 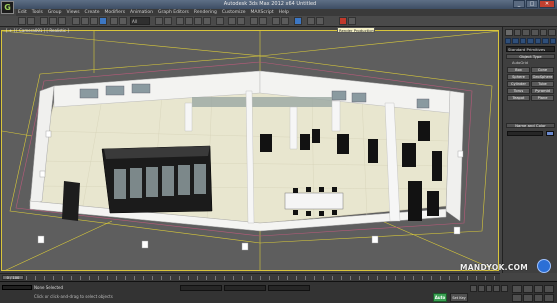 What do you see at coordinates (198, 21) in the screenshot?
I see `percent-snap-icon` at bounding box center [198, 21].